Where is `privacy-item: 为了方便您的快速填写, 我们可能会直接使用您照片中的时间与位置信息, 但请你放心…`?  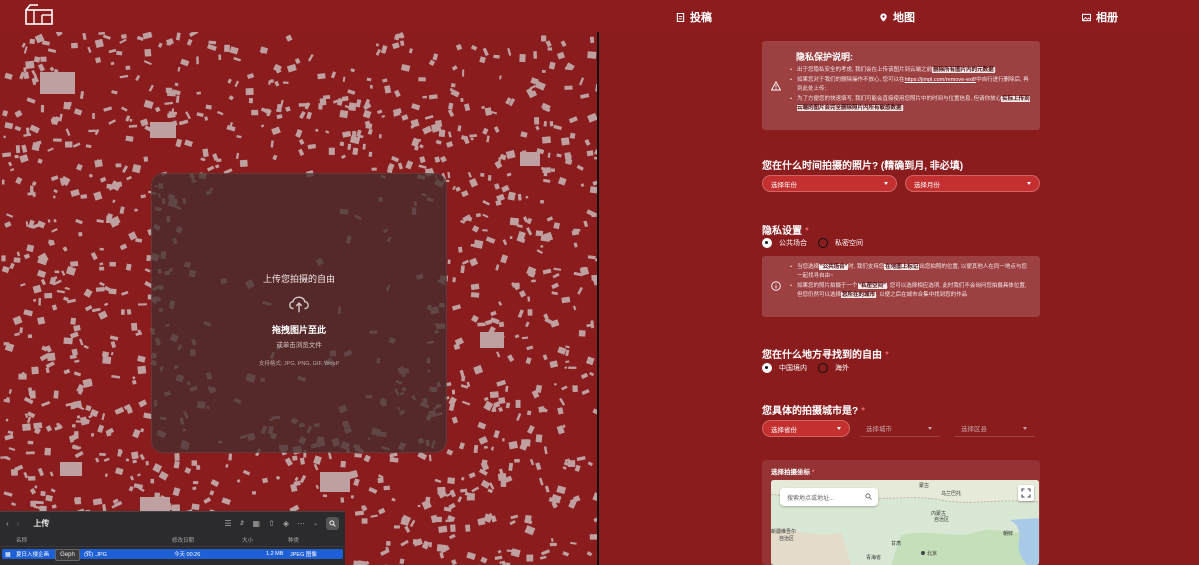 privacy-item: 为了方便您的快速填写, 我们可能会直接使用您照片中的时间与位置信息, 但请你放心… is located at coordinates (911, 104).